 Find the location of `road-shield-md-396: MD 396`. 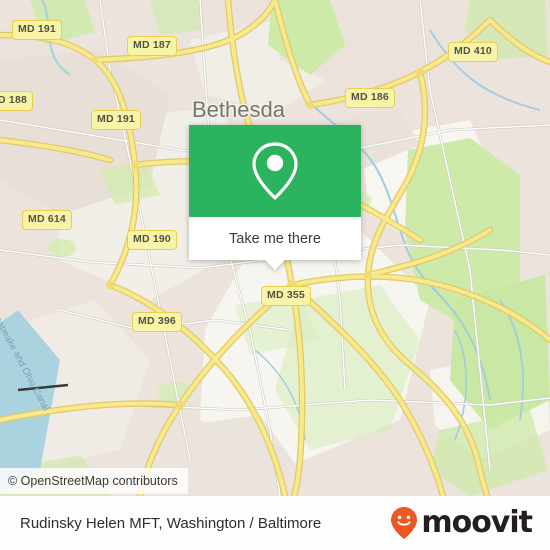

road-shield-md-396: MD 396 is located at coordinates (157, 322).